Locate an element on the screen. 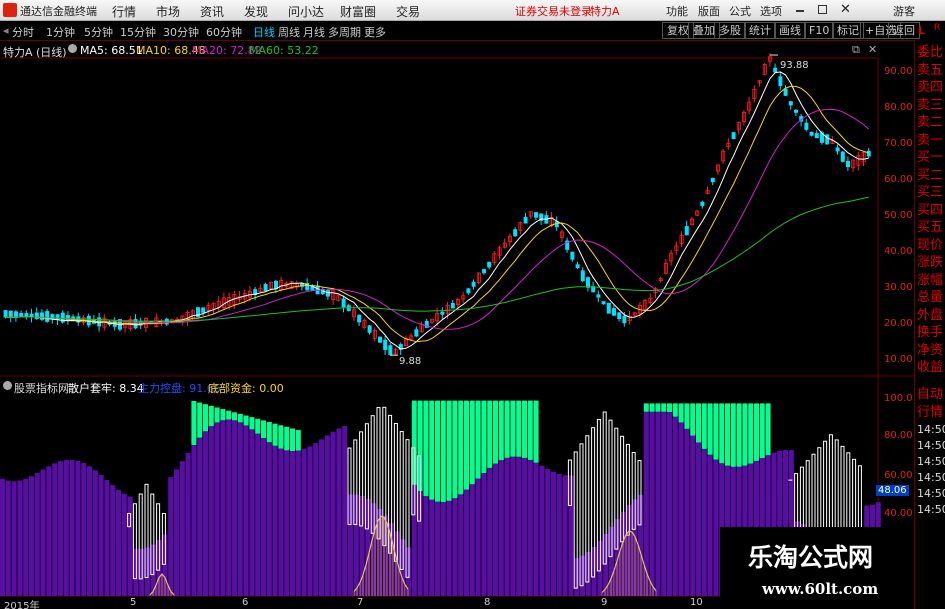  panel-toggle-icon: L is located at coordinates (921, 30).